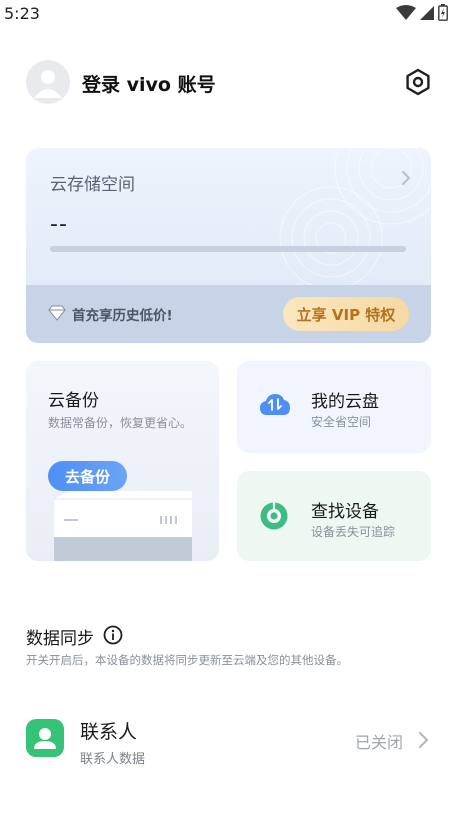 This screenshot has height=820, width=458. I want to click on contacts-subtitle: 联系人数据, so click(113, 759).